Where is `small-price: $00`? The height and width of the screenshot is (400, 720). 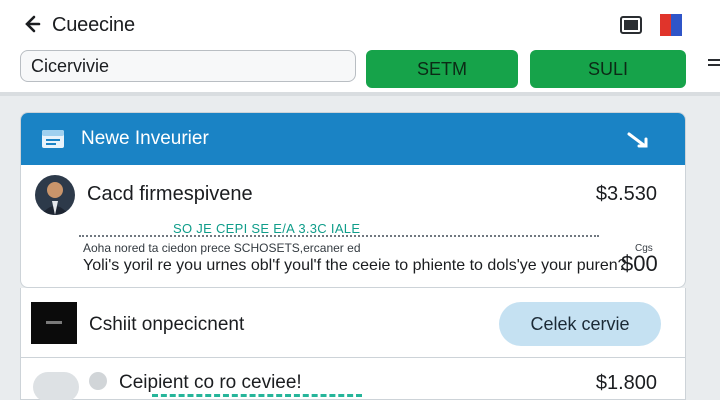 small-price: $00 is located at coordinates (639, 263).